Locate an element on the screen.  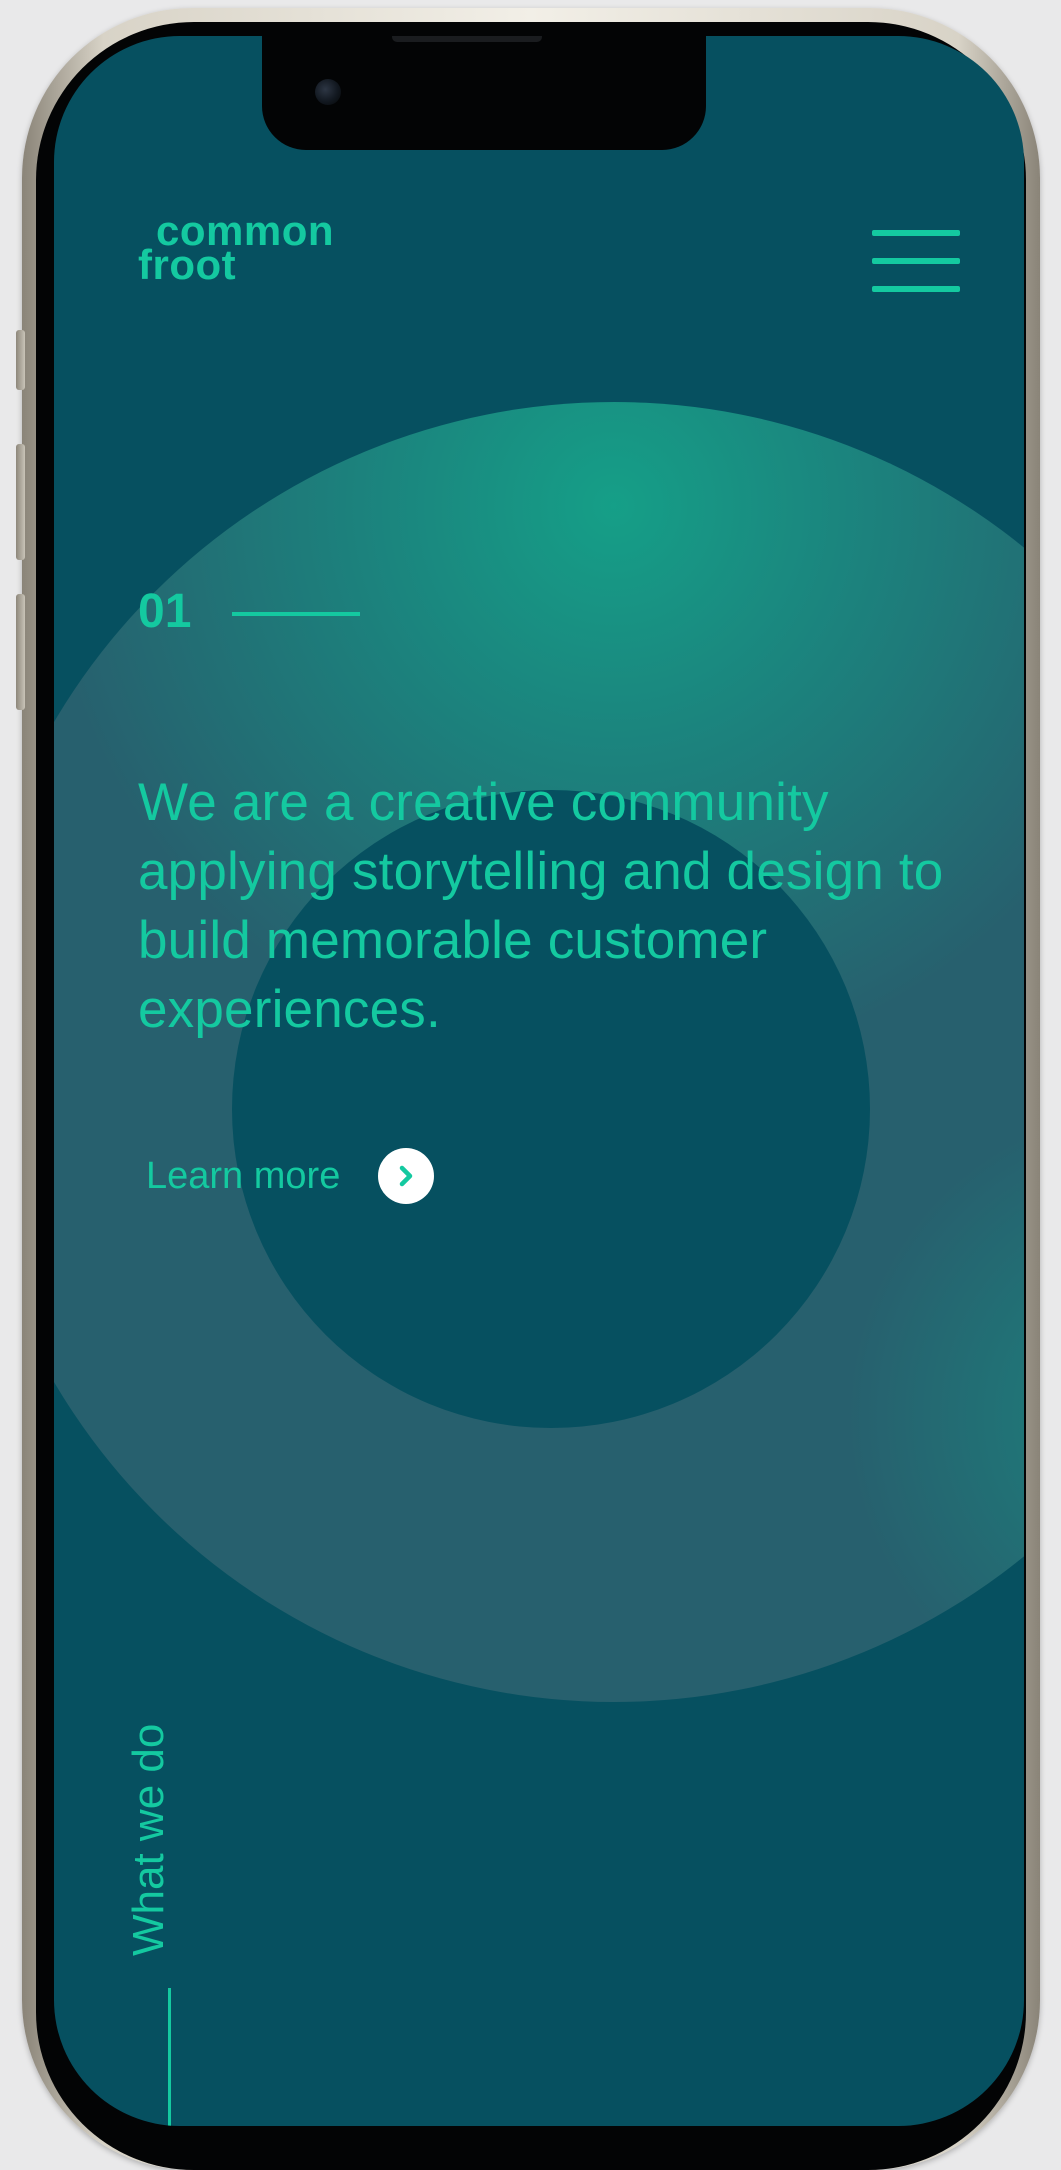
section-divider is located at coordinates (296, 614).